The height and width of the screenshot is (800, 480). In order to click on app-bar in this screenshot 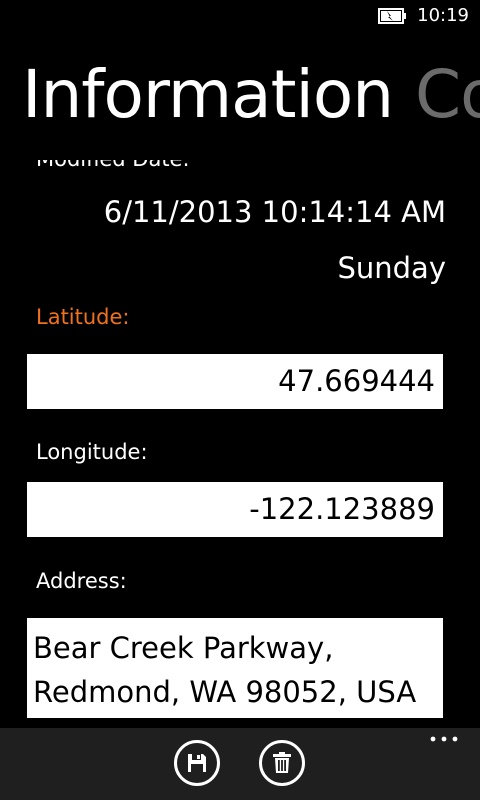, I will do `click(240, 764)`.